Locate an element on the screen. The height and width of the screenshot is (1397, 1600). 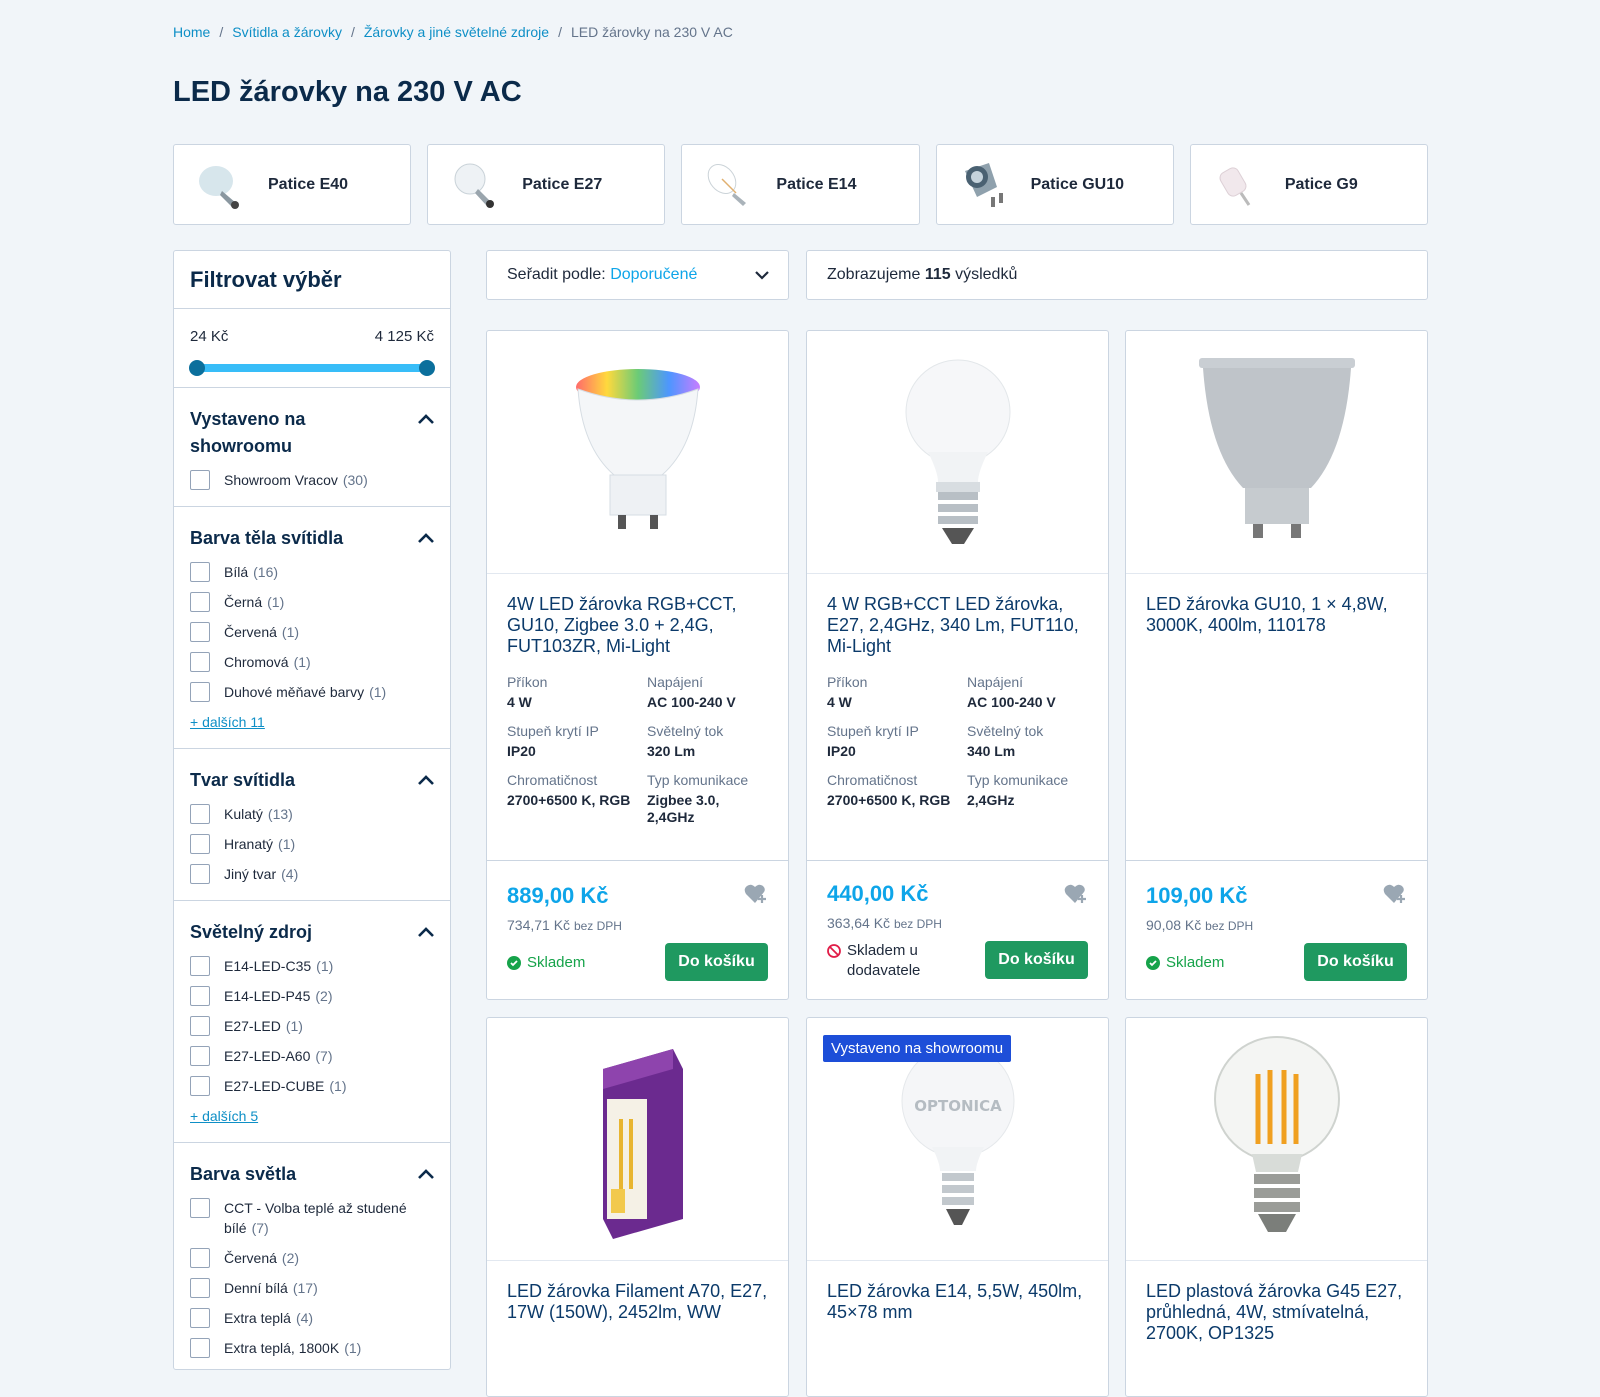
filter-option: Extra teplá, 1800K (1) is located at coordinates (312, 1348).